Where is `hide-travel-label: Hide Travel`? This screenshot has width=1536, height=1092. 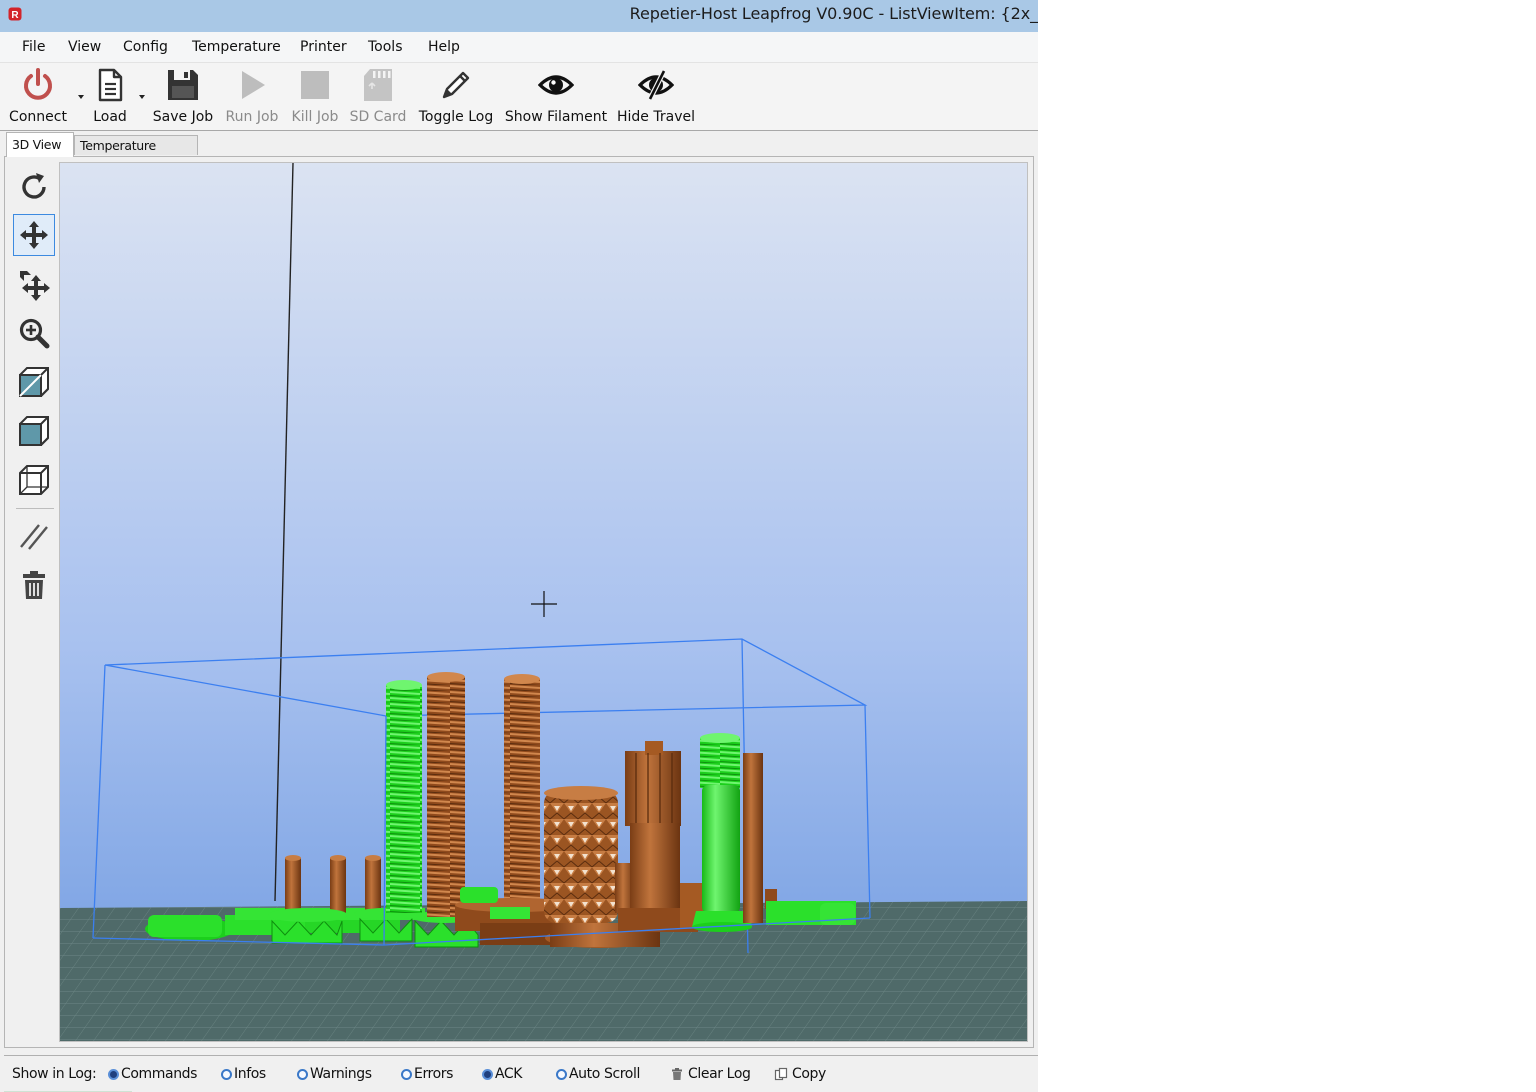 hide-travel-label: Hide Travel is located at coordinates (656, 117).